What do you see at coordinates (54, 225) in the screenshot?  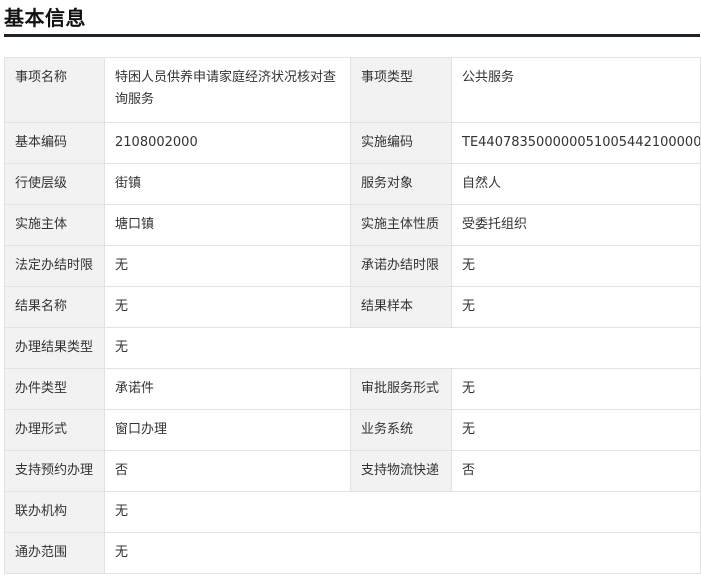 I see `label-implementing-body: 实施主体` at bounding box center [54, 225].